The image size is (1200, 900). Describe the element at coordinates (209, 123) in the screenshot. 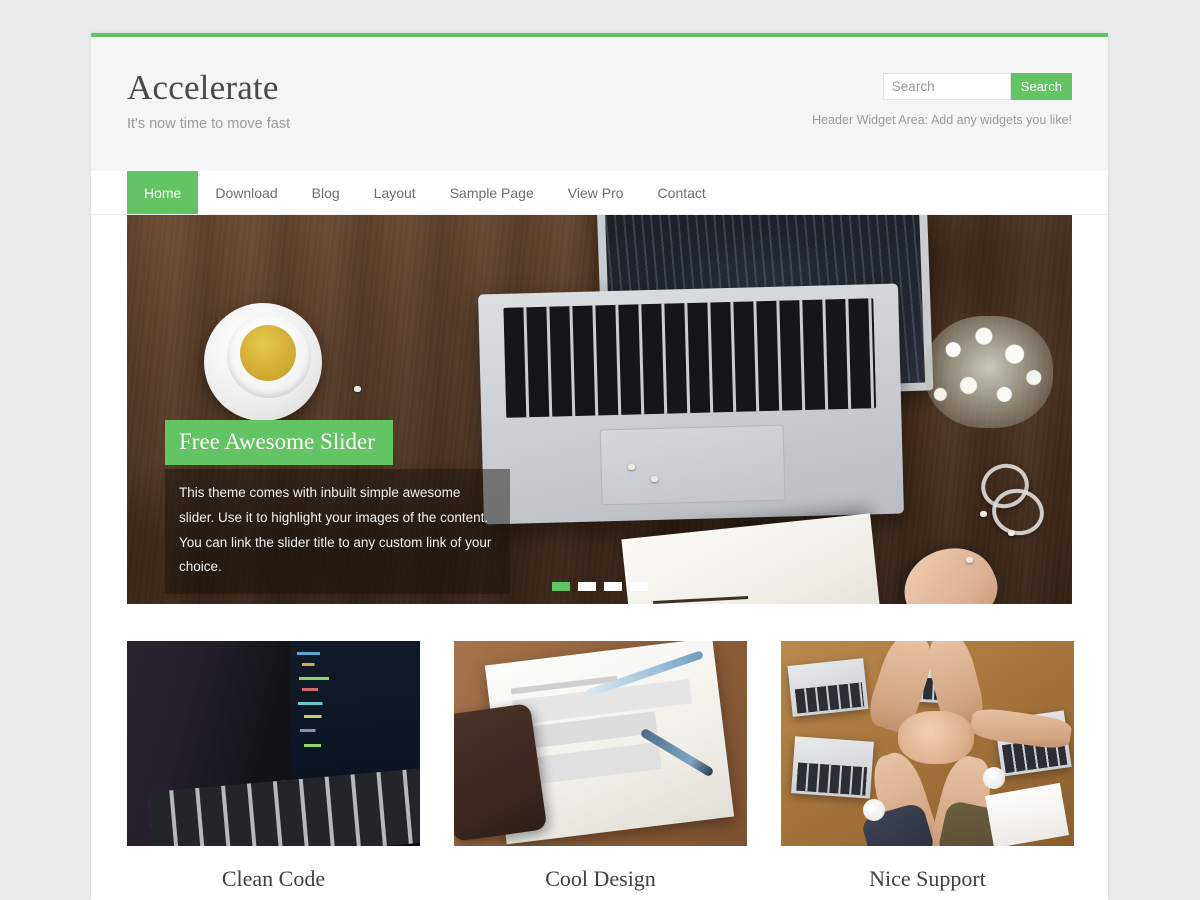

I see `site-tagline: It's now time to move fast` at that location.